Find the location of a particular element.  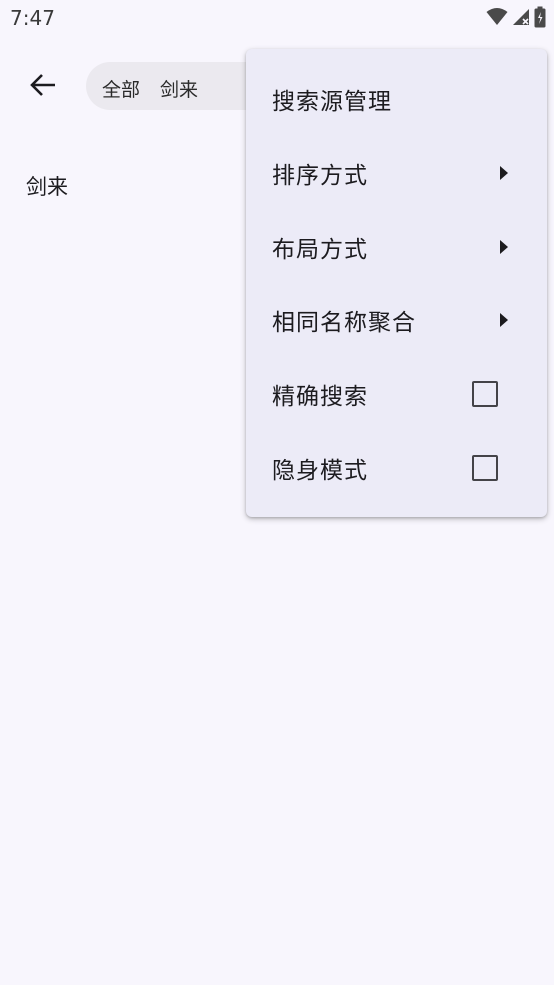

status-icons is located at coordinates (516, 17).